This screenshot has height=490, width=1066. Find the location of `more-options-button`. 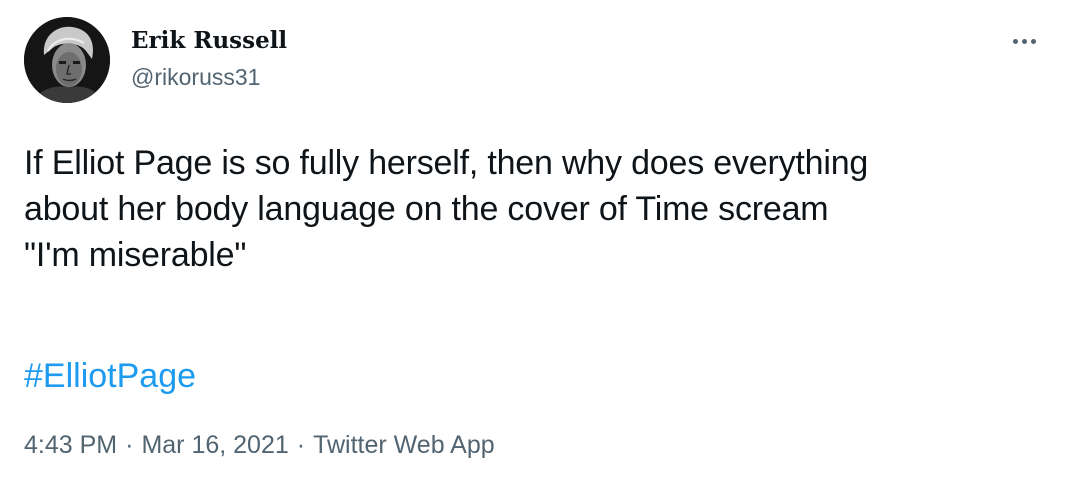

more-options-button is located at coordinates (1024, 41).